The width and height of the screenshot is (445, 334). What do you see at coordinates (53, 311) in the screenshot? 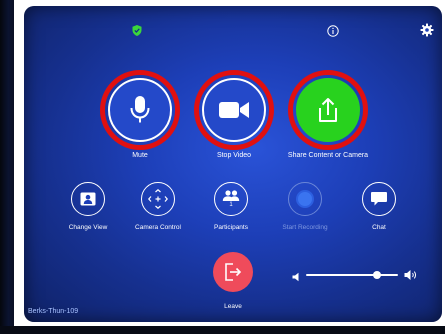
I see `room-name: Berks-Thun-109` at bounding box center [53, 311].